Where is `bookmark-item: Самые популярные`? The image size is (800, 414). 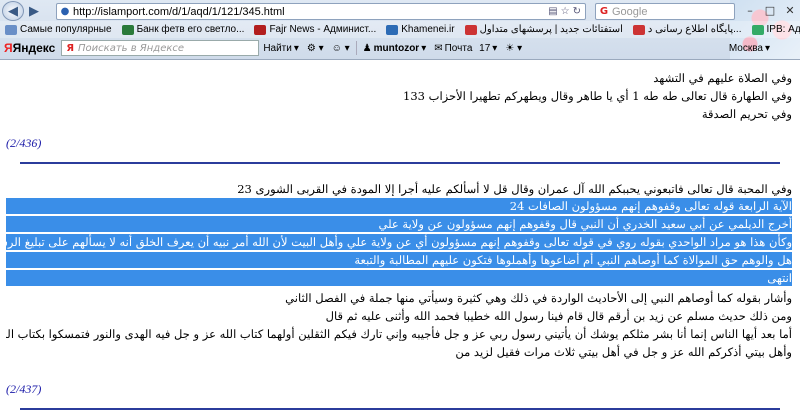 bookmark-item: Самые популярные is located at coordinates (58, 29).